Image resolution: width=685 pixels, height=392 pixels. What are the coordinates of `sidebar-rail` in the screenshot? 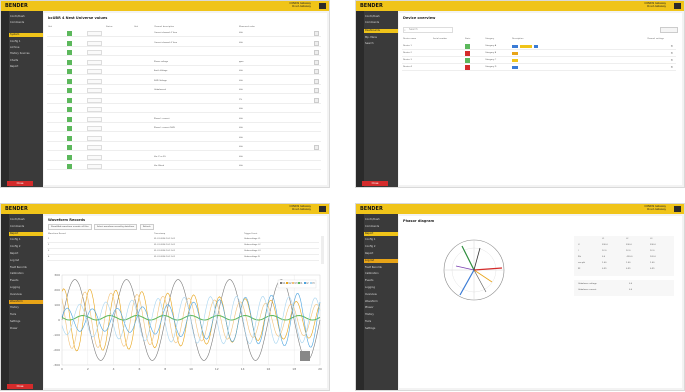 It's located at (5, 302).